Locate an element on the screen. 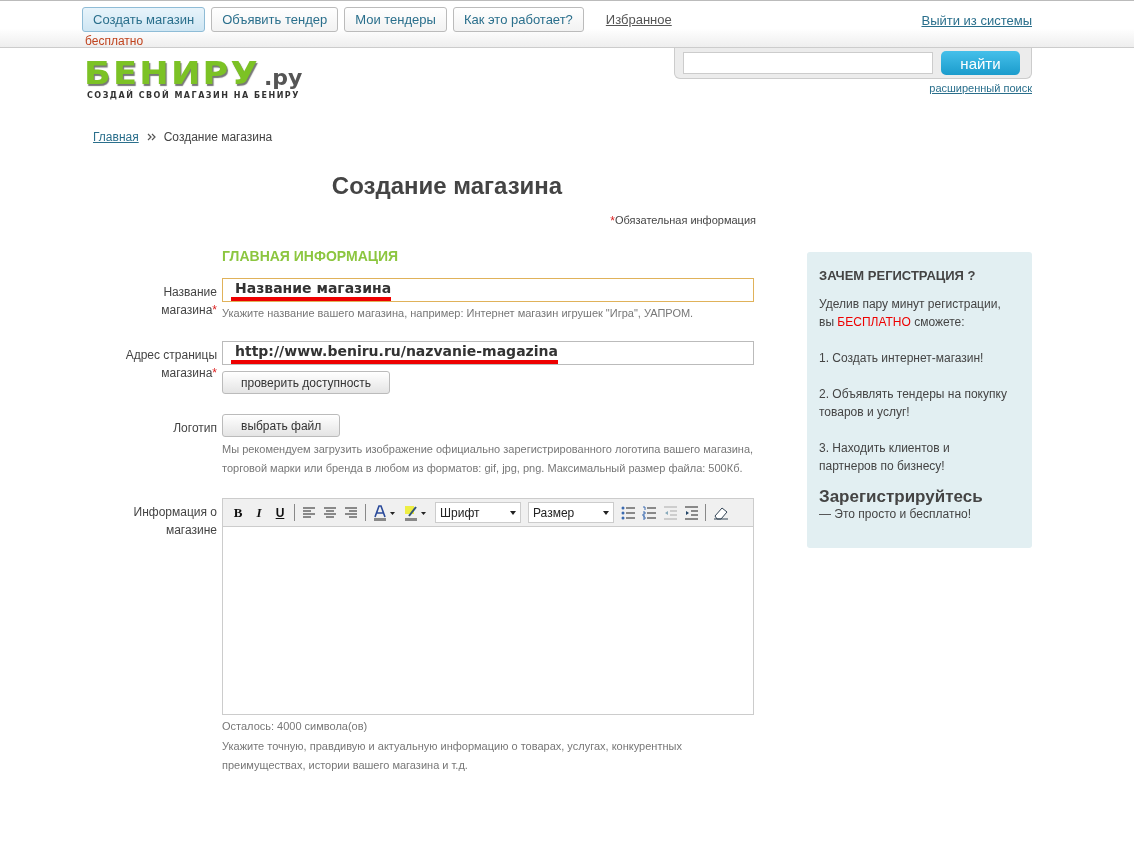 This screenshot has width=1134, height=850. required-note: Обязательная информация is located at coordinates (685, 220).